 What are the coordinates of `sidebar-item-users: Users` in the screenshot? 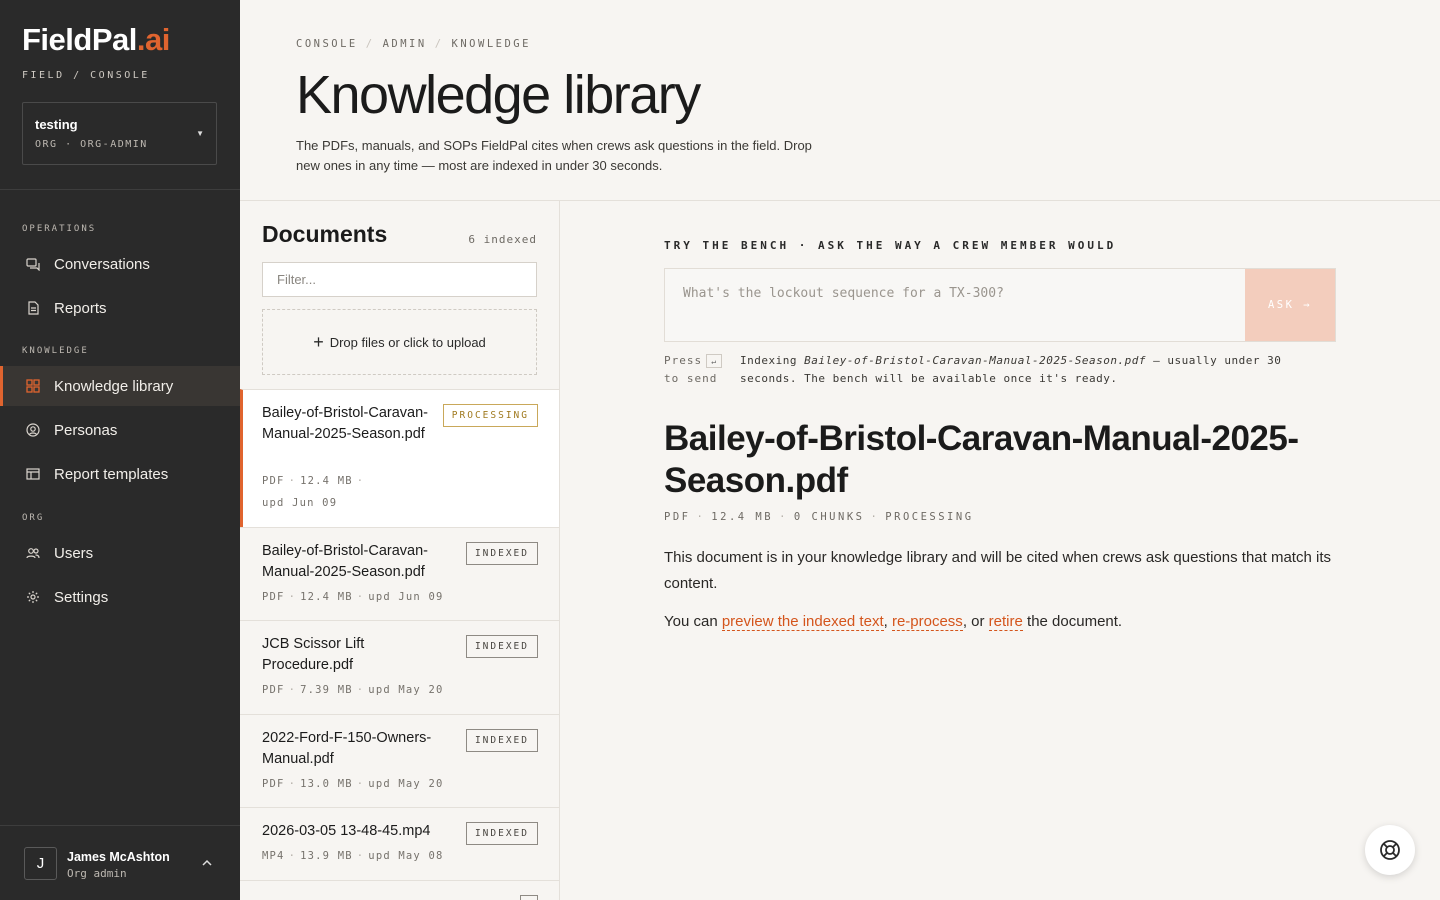 It's located at (120, 553).